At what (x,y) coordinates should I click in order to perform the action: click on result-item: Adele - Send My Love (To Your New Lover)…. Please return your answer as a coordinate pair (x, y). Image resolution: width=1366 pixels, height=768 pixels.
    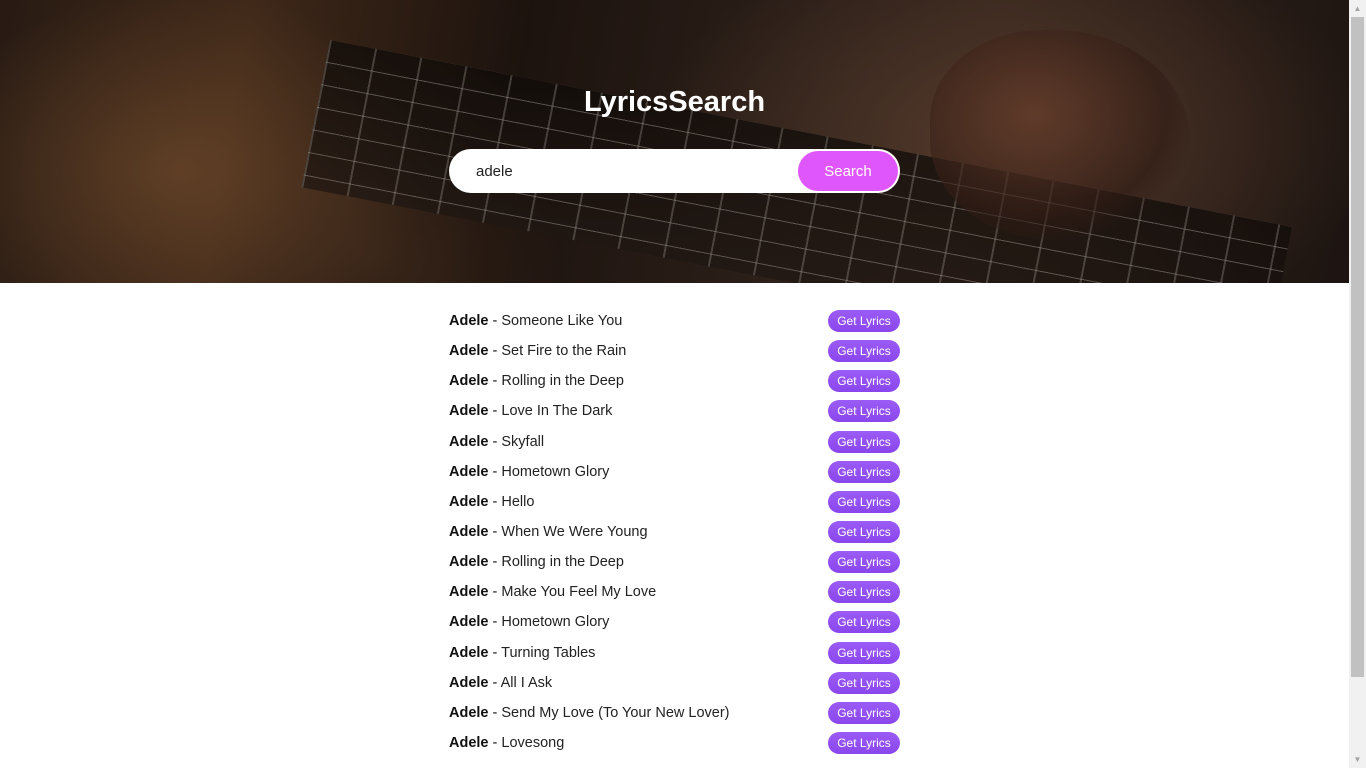
    Looking at the image, I should click on (674, 713).